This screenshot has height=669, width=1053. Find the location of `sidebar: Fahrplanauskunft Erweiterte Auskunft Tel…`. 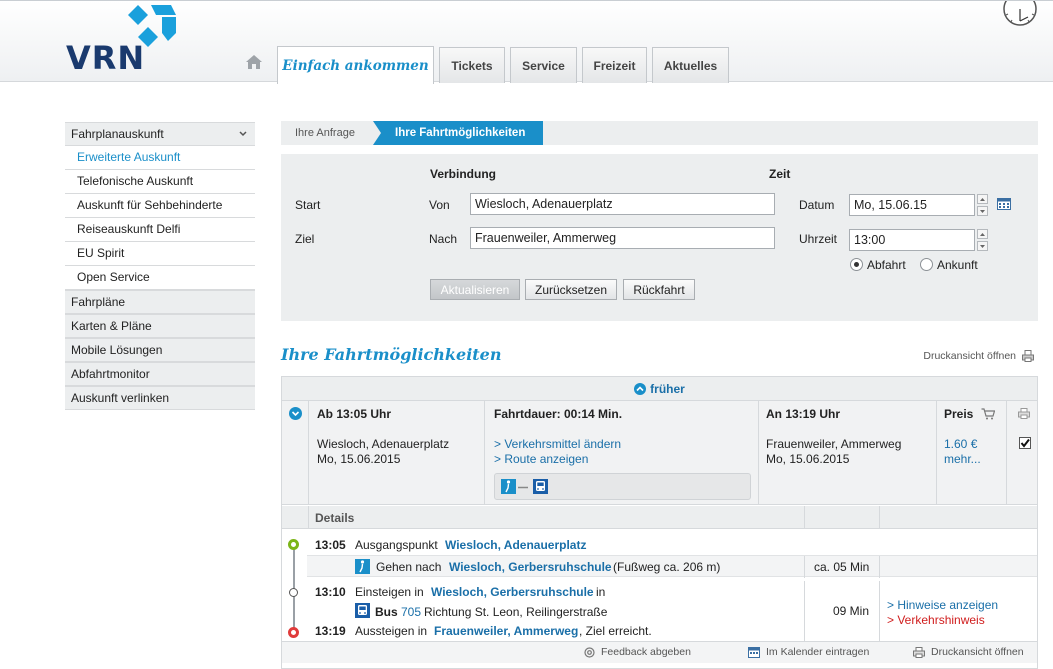

sidebar: Fahrplanauskunft Erweiterte Auskunft Tel… is located at coordinates (160, 266).